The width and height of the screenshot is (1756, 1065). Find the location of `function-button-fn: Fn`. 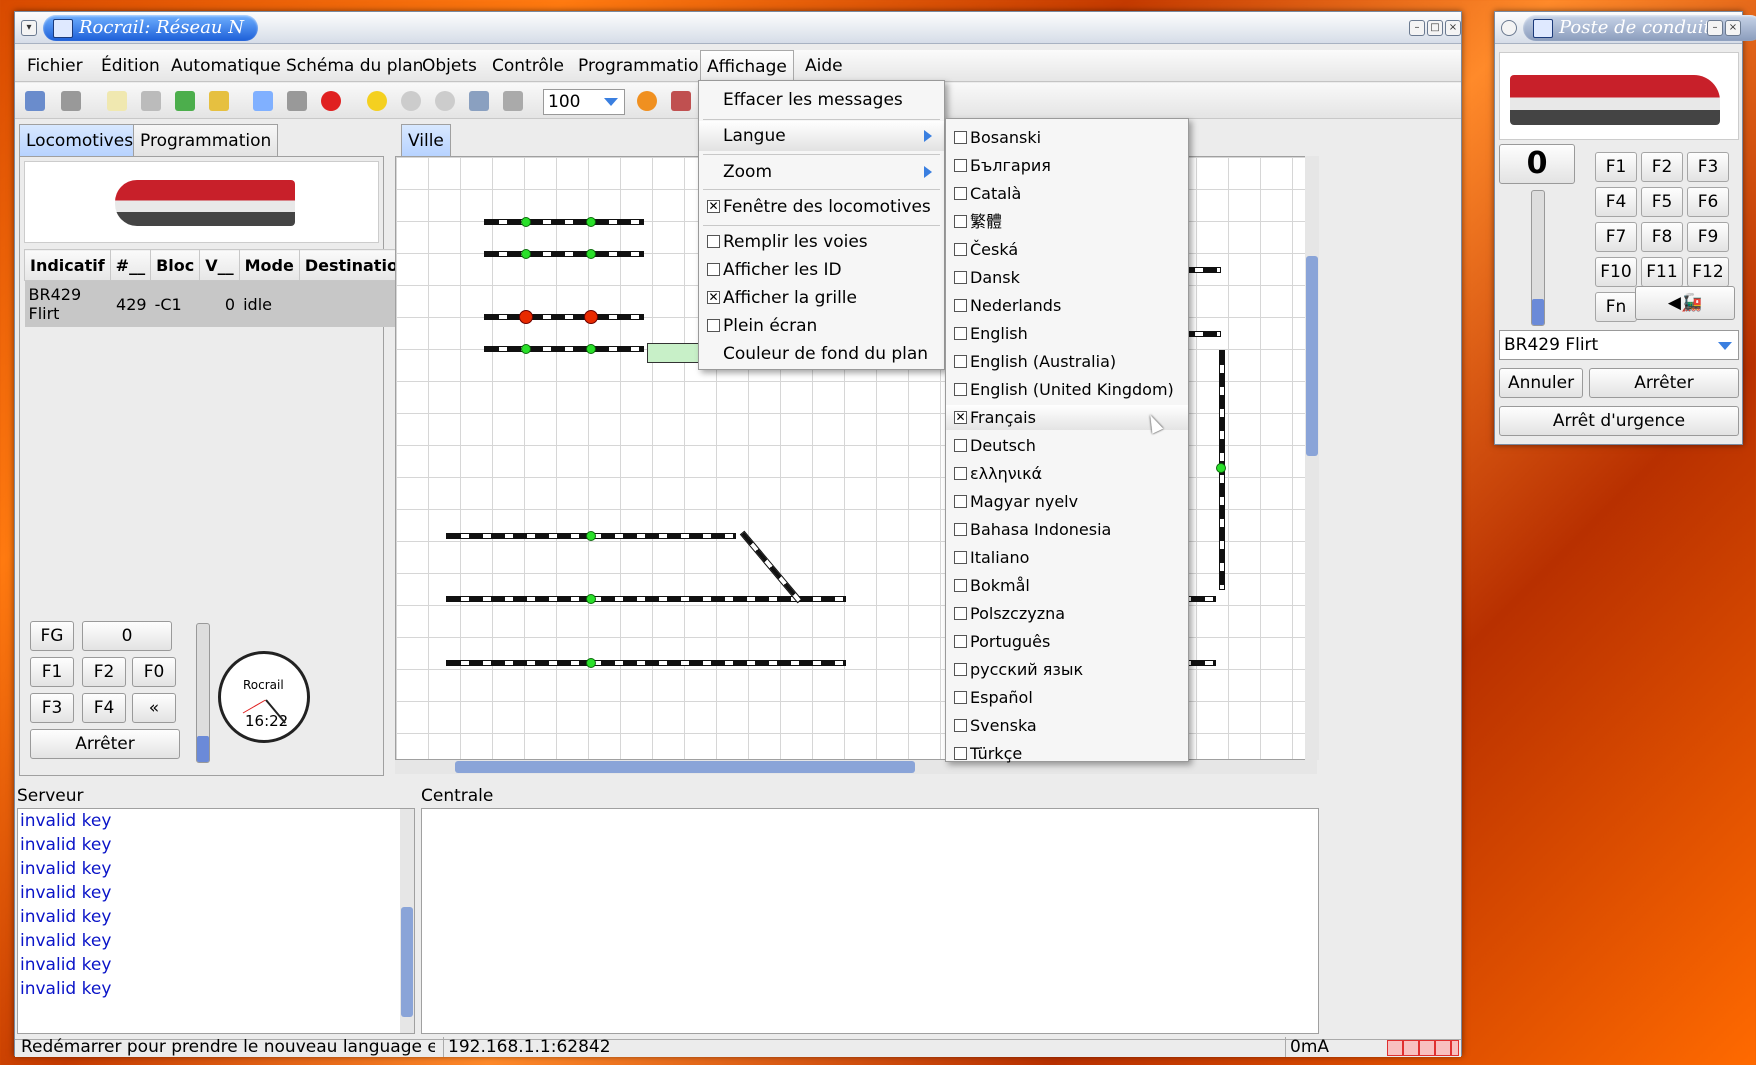

function-button-fn: Fn is located at coordinates (1616, 307).